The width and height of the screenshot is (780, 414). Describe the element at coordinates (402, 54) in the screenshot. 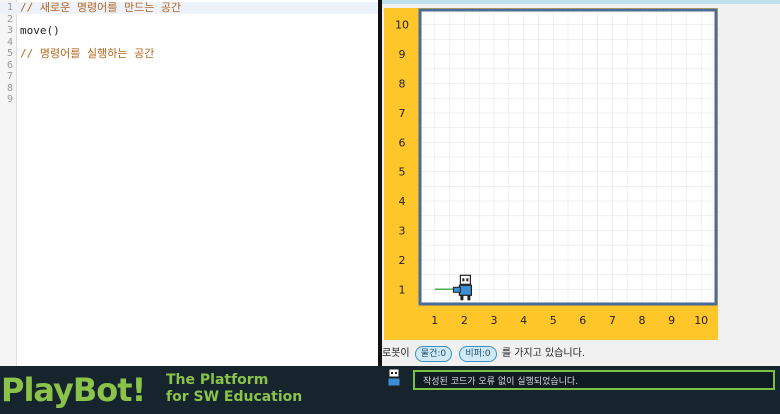

I see `y-axis-label: 9` at that location.